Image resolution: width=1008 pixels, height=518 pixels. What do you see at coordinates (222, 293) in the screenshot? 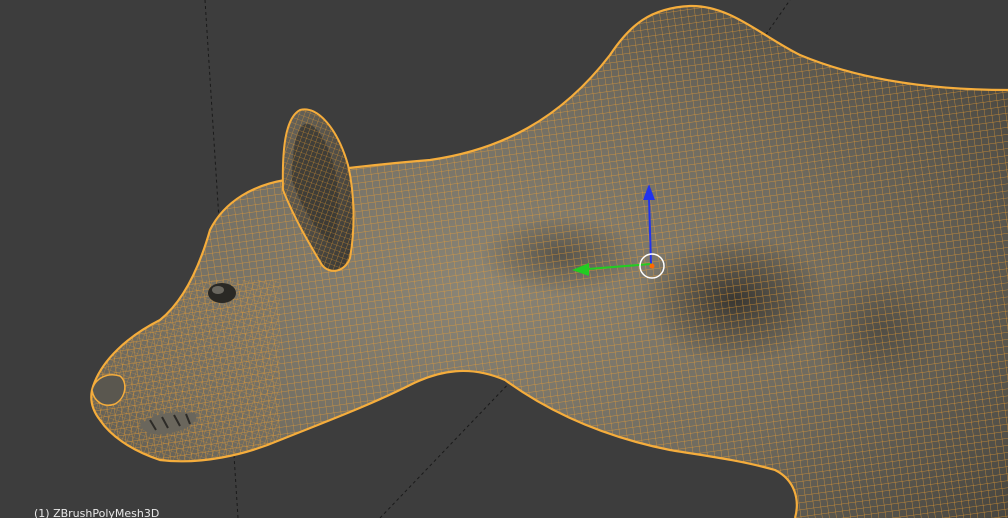
I see `dog-eye` at bounding box center [222, 293].